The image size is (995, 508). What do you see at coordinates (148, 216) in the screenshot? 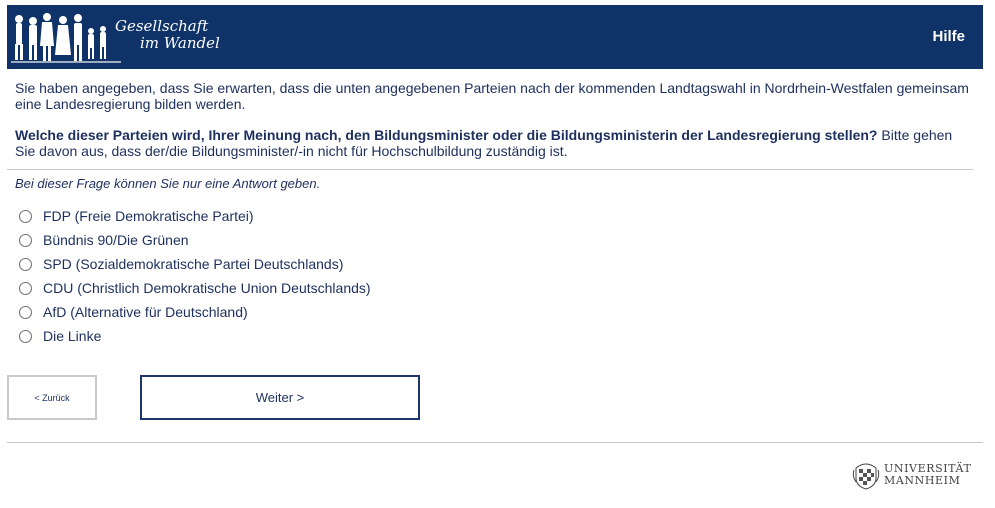
I see `option-label: FDP (Freie Demokratische Partei)` at bounding box center [148, 216].